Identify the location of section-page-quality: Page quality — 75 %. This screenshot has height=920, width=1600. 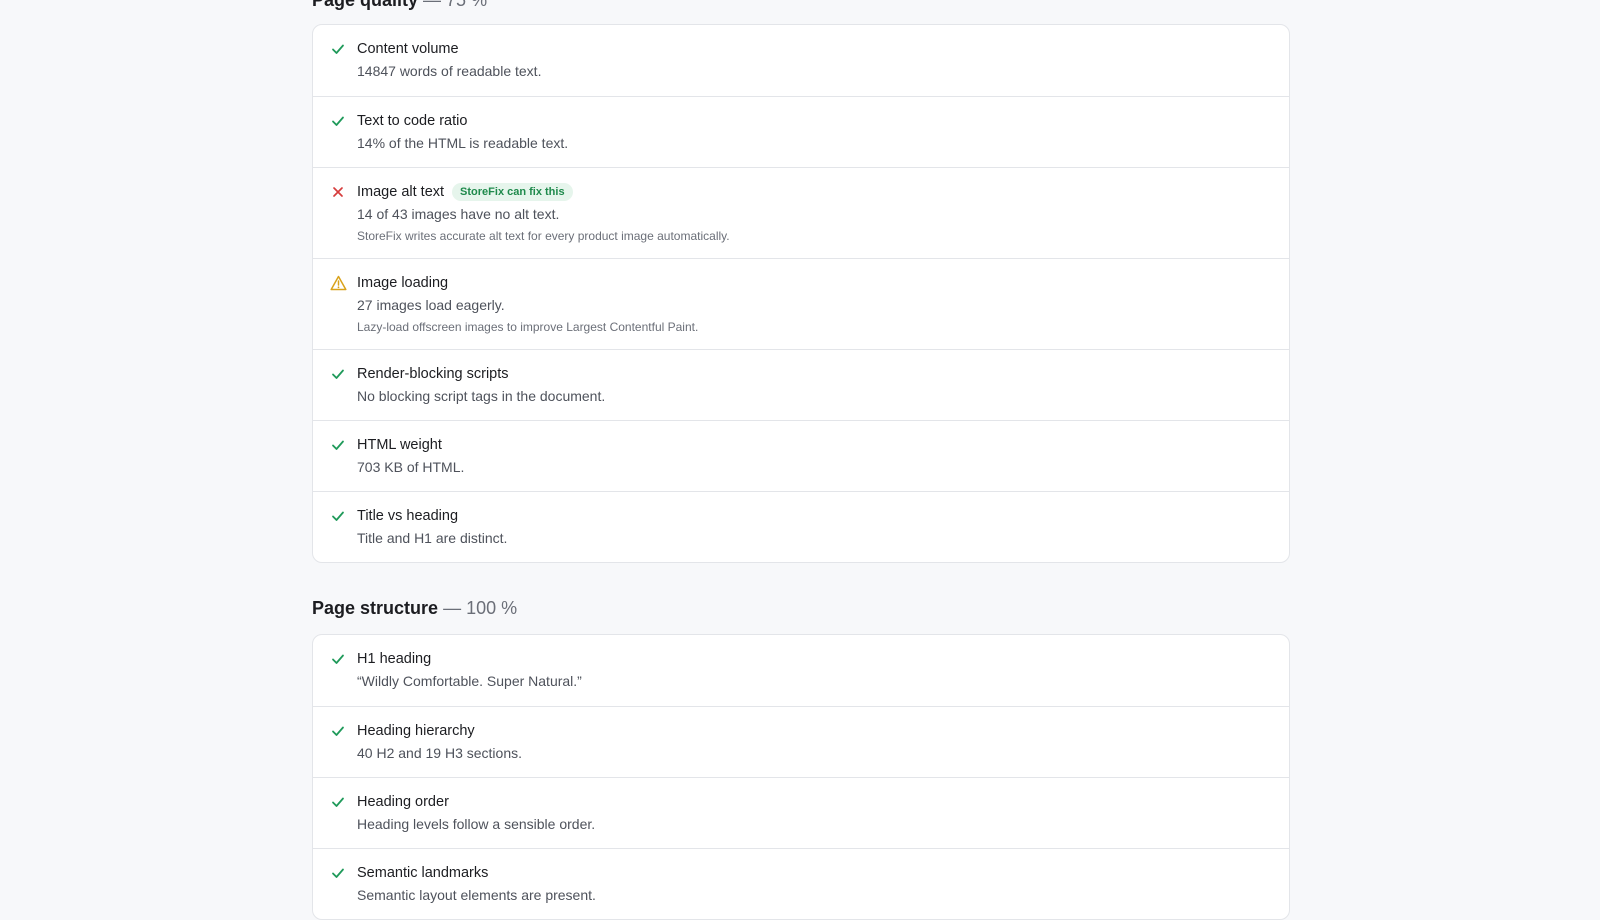
(800, 7).